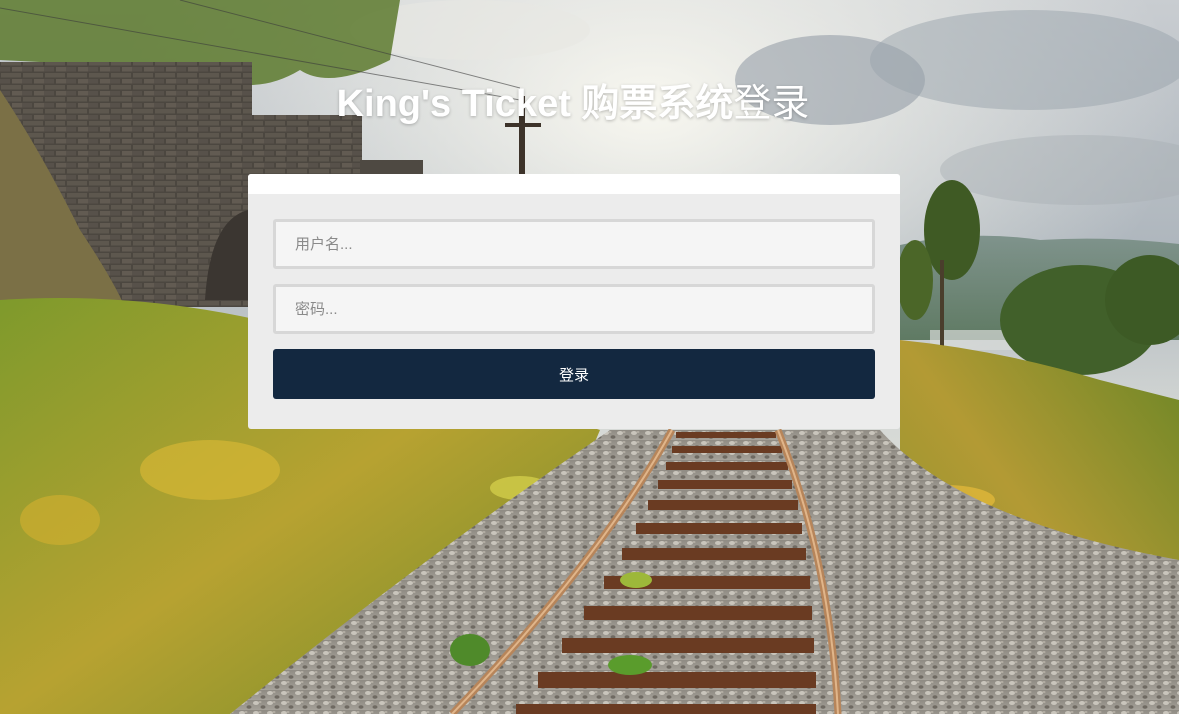 This screenshot has width=1179, height=714. I want to click on login-card-header-strip, so click(574, 184).